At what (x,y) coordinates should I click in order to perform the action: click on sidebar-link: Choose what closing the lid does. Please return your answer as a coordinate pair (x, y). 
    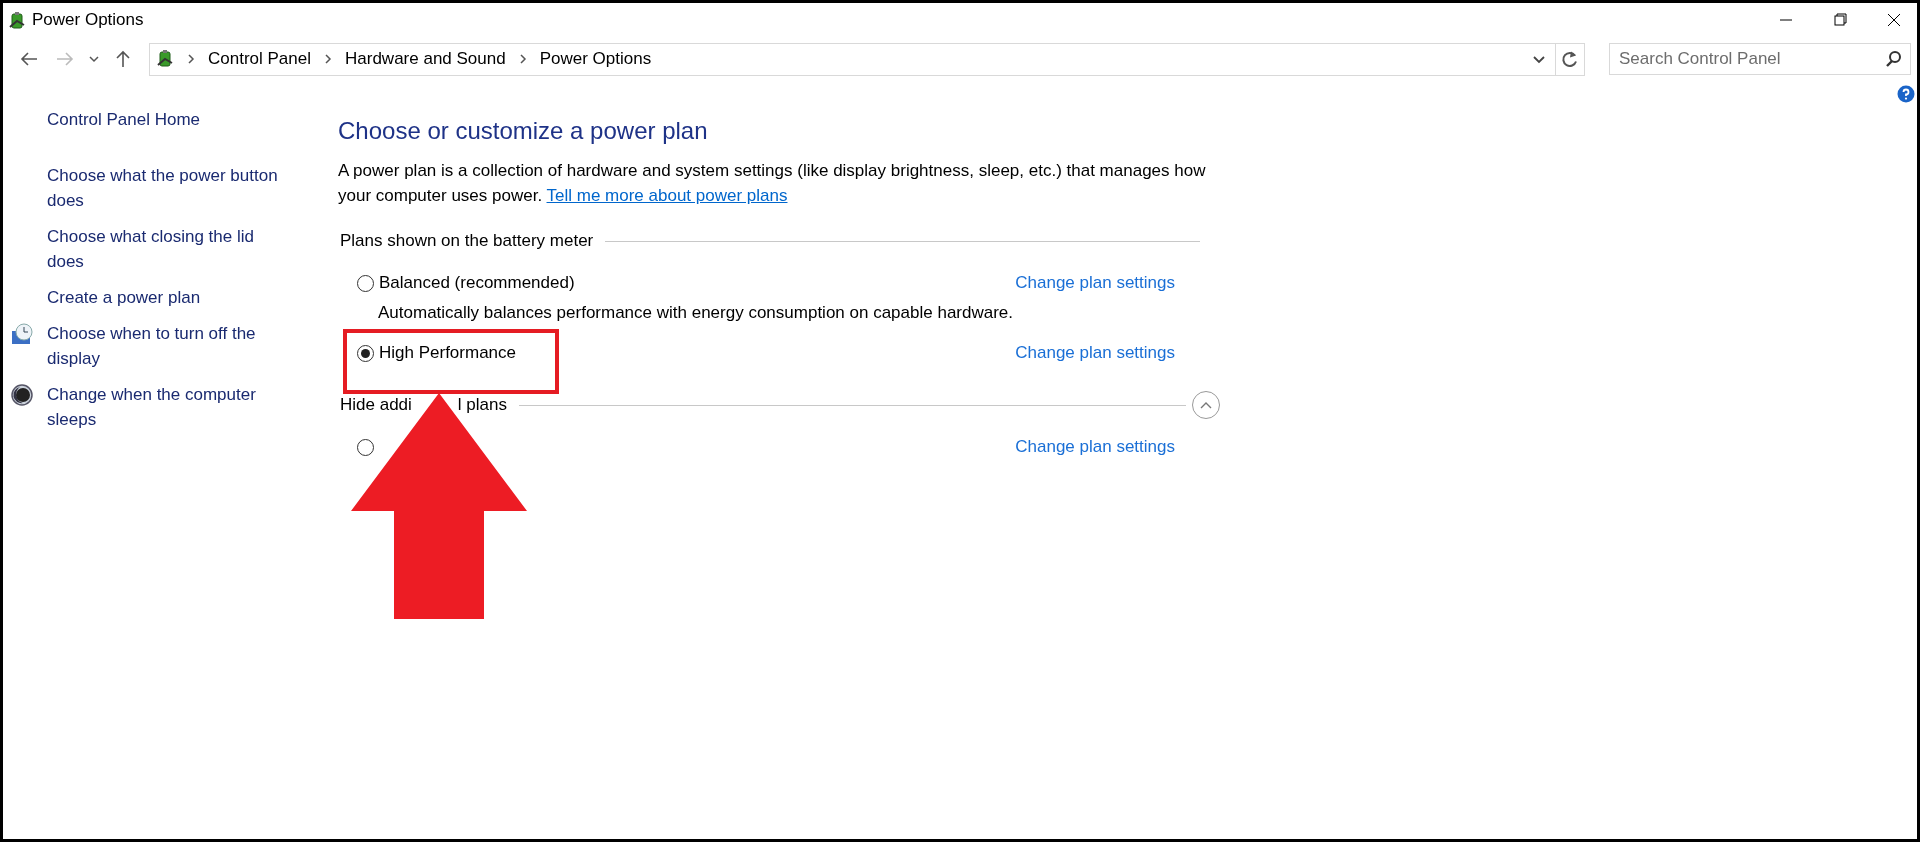
    Looking at the image, I should click on (167, 249).